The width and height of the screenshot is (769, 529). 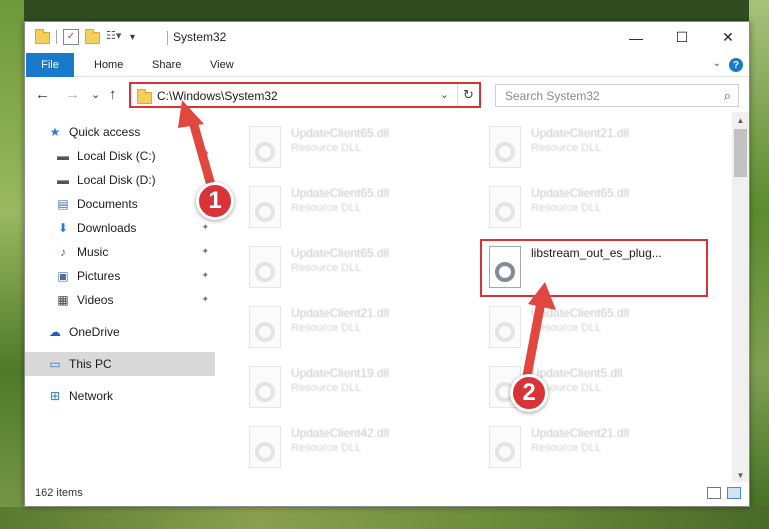 I want to click on drive-icon: ▬, so click(x=63, y=156).